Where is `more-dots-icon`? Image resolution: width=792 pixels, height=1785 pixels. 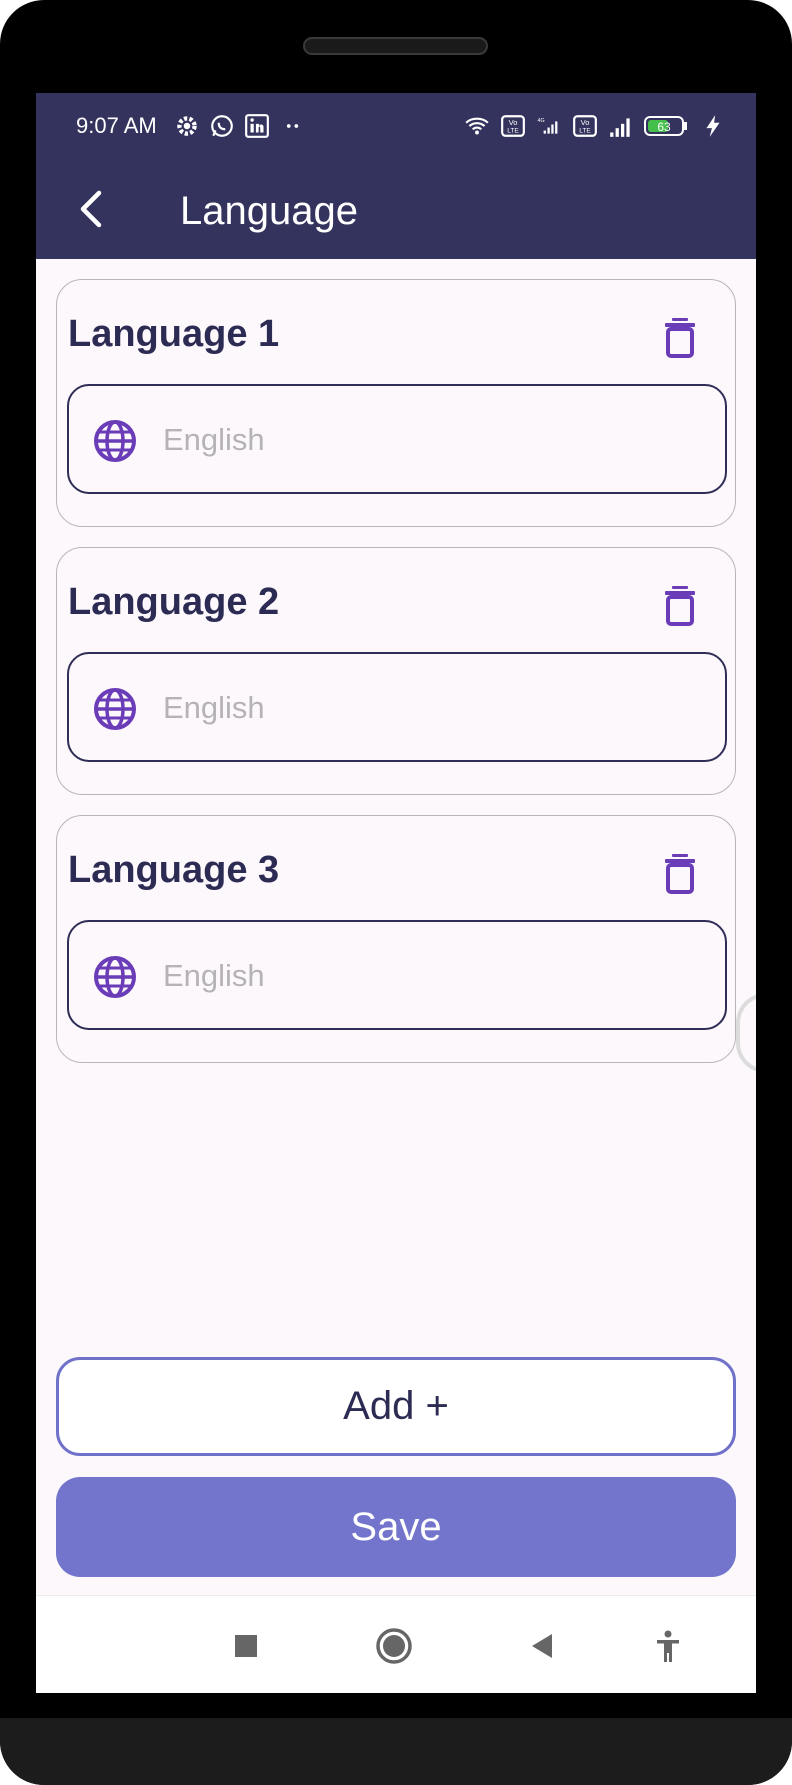 more-dots-icon is located at coordinates (292, 126).